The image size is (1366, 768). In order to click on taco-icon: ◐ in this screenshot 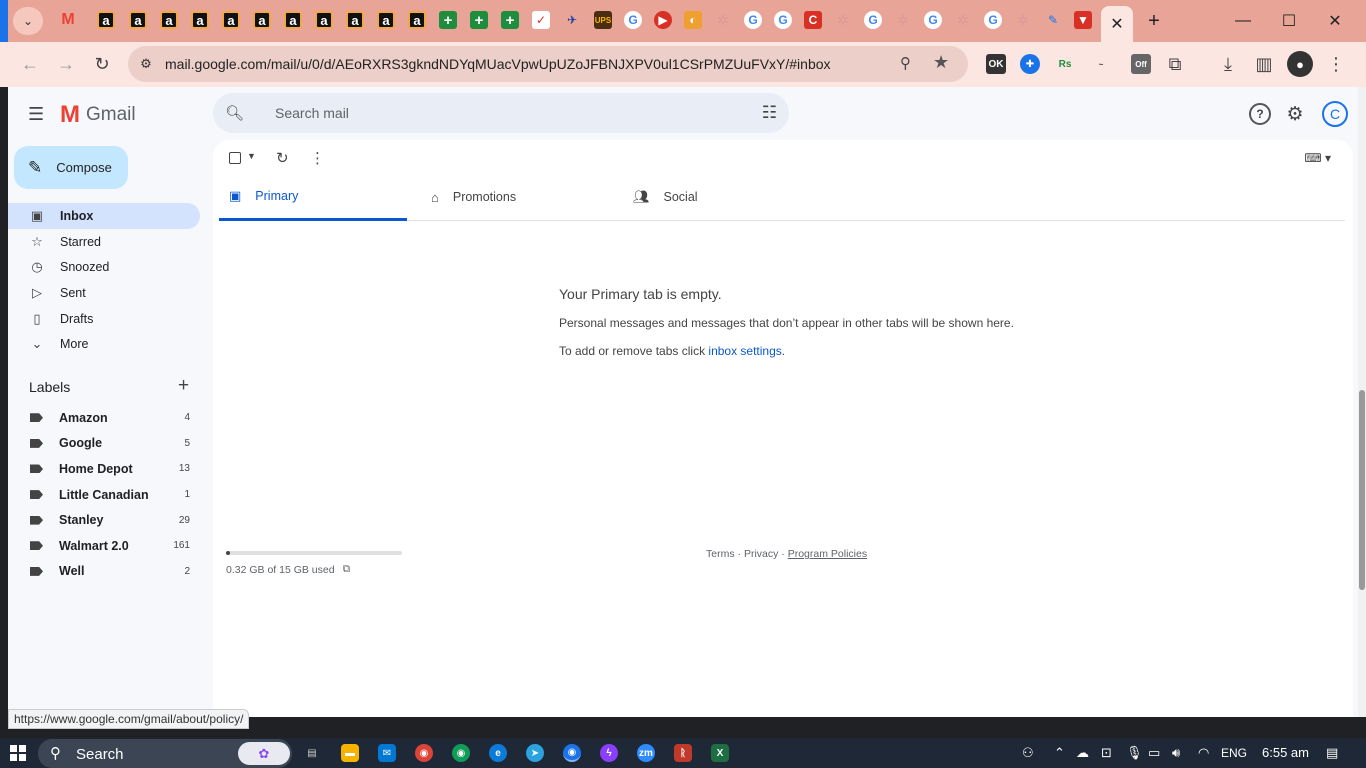, I will do `click(693, 20)`.